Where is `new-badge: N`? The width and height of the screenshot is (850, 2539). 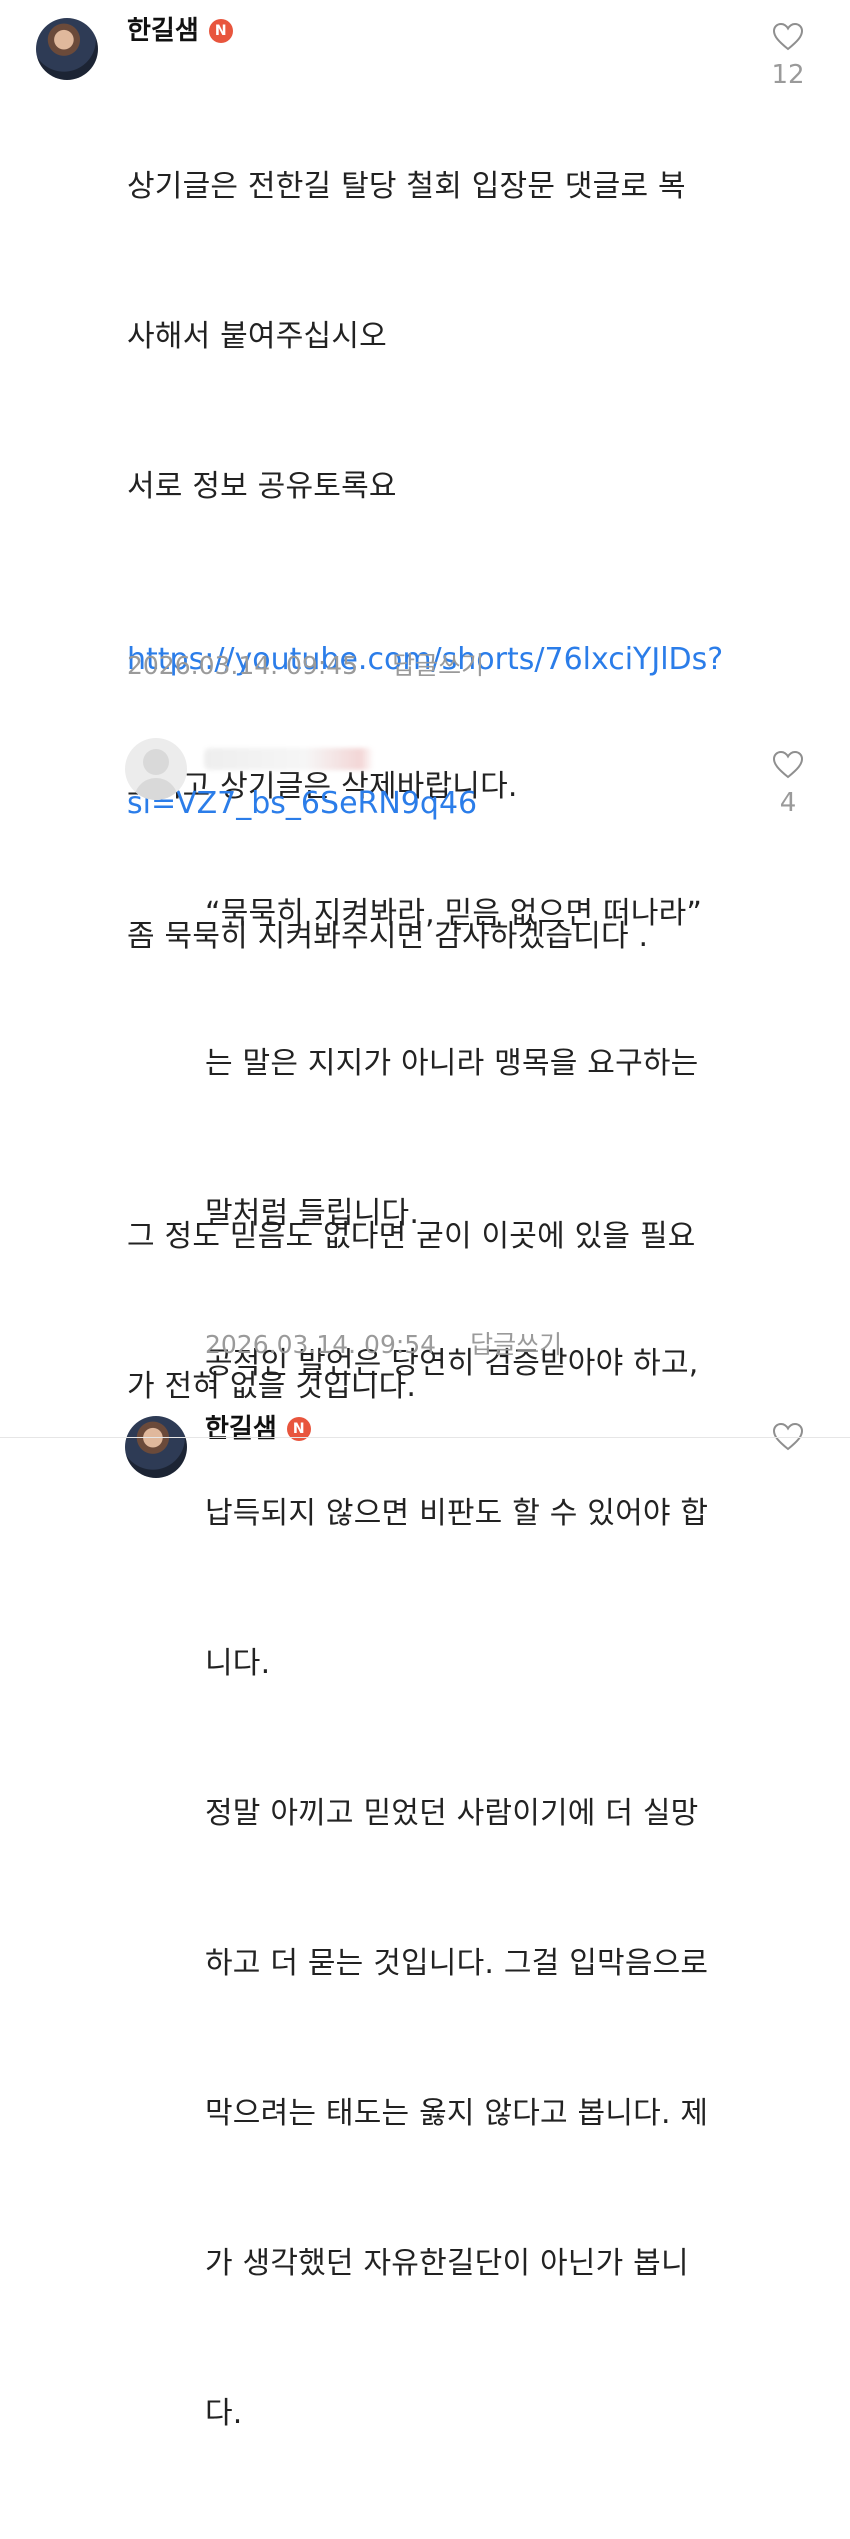
new-badge: N is located at coordinates (220, 31).